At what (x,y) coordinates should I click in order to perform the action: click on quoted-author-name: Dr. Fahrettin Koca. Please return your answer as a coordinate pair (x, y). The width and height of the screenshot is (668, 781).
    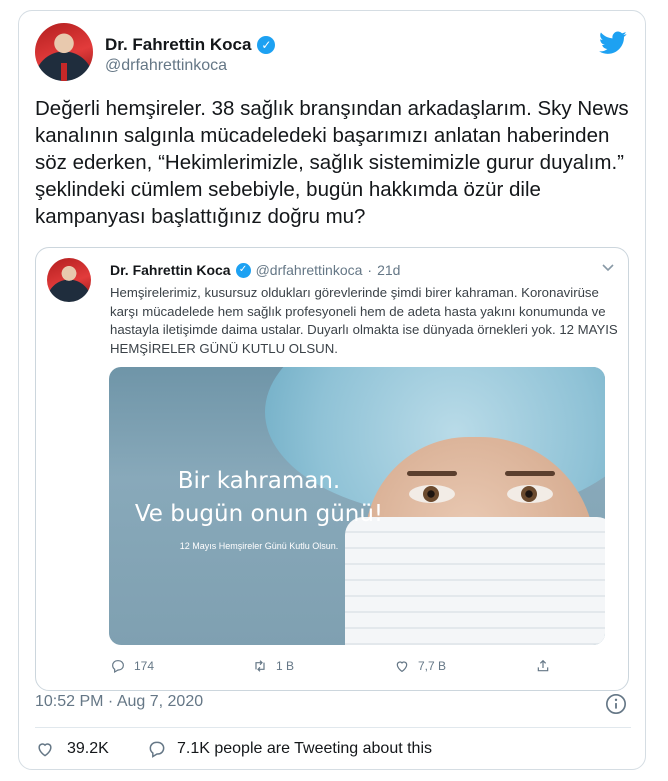
    Looking at the image, I should click on (170, 270).